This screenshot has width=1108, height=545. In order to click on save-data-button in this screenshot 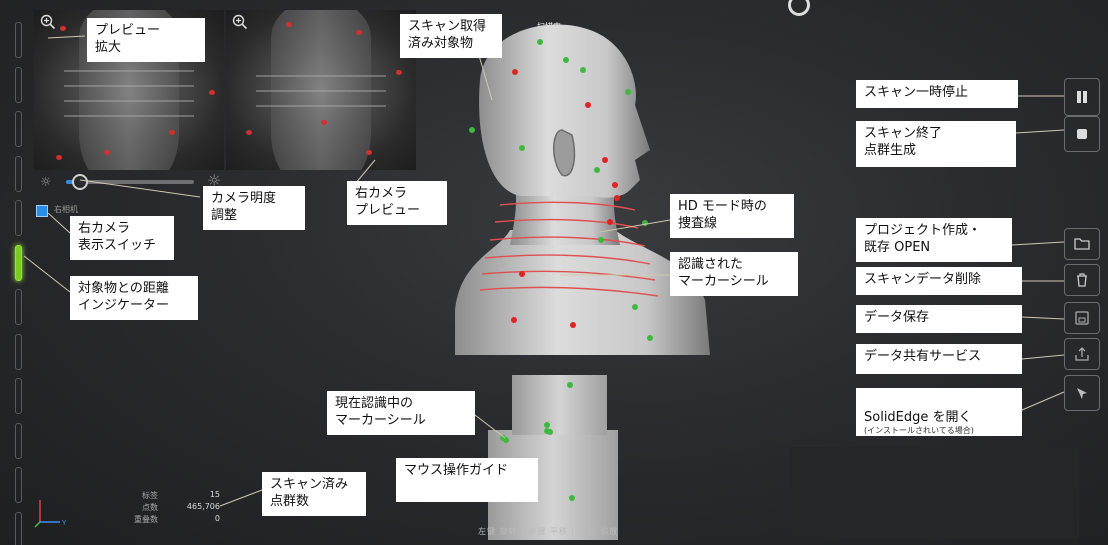, I will do `click(1082, 318)`.